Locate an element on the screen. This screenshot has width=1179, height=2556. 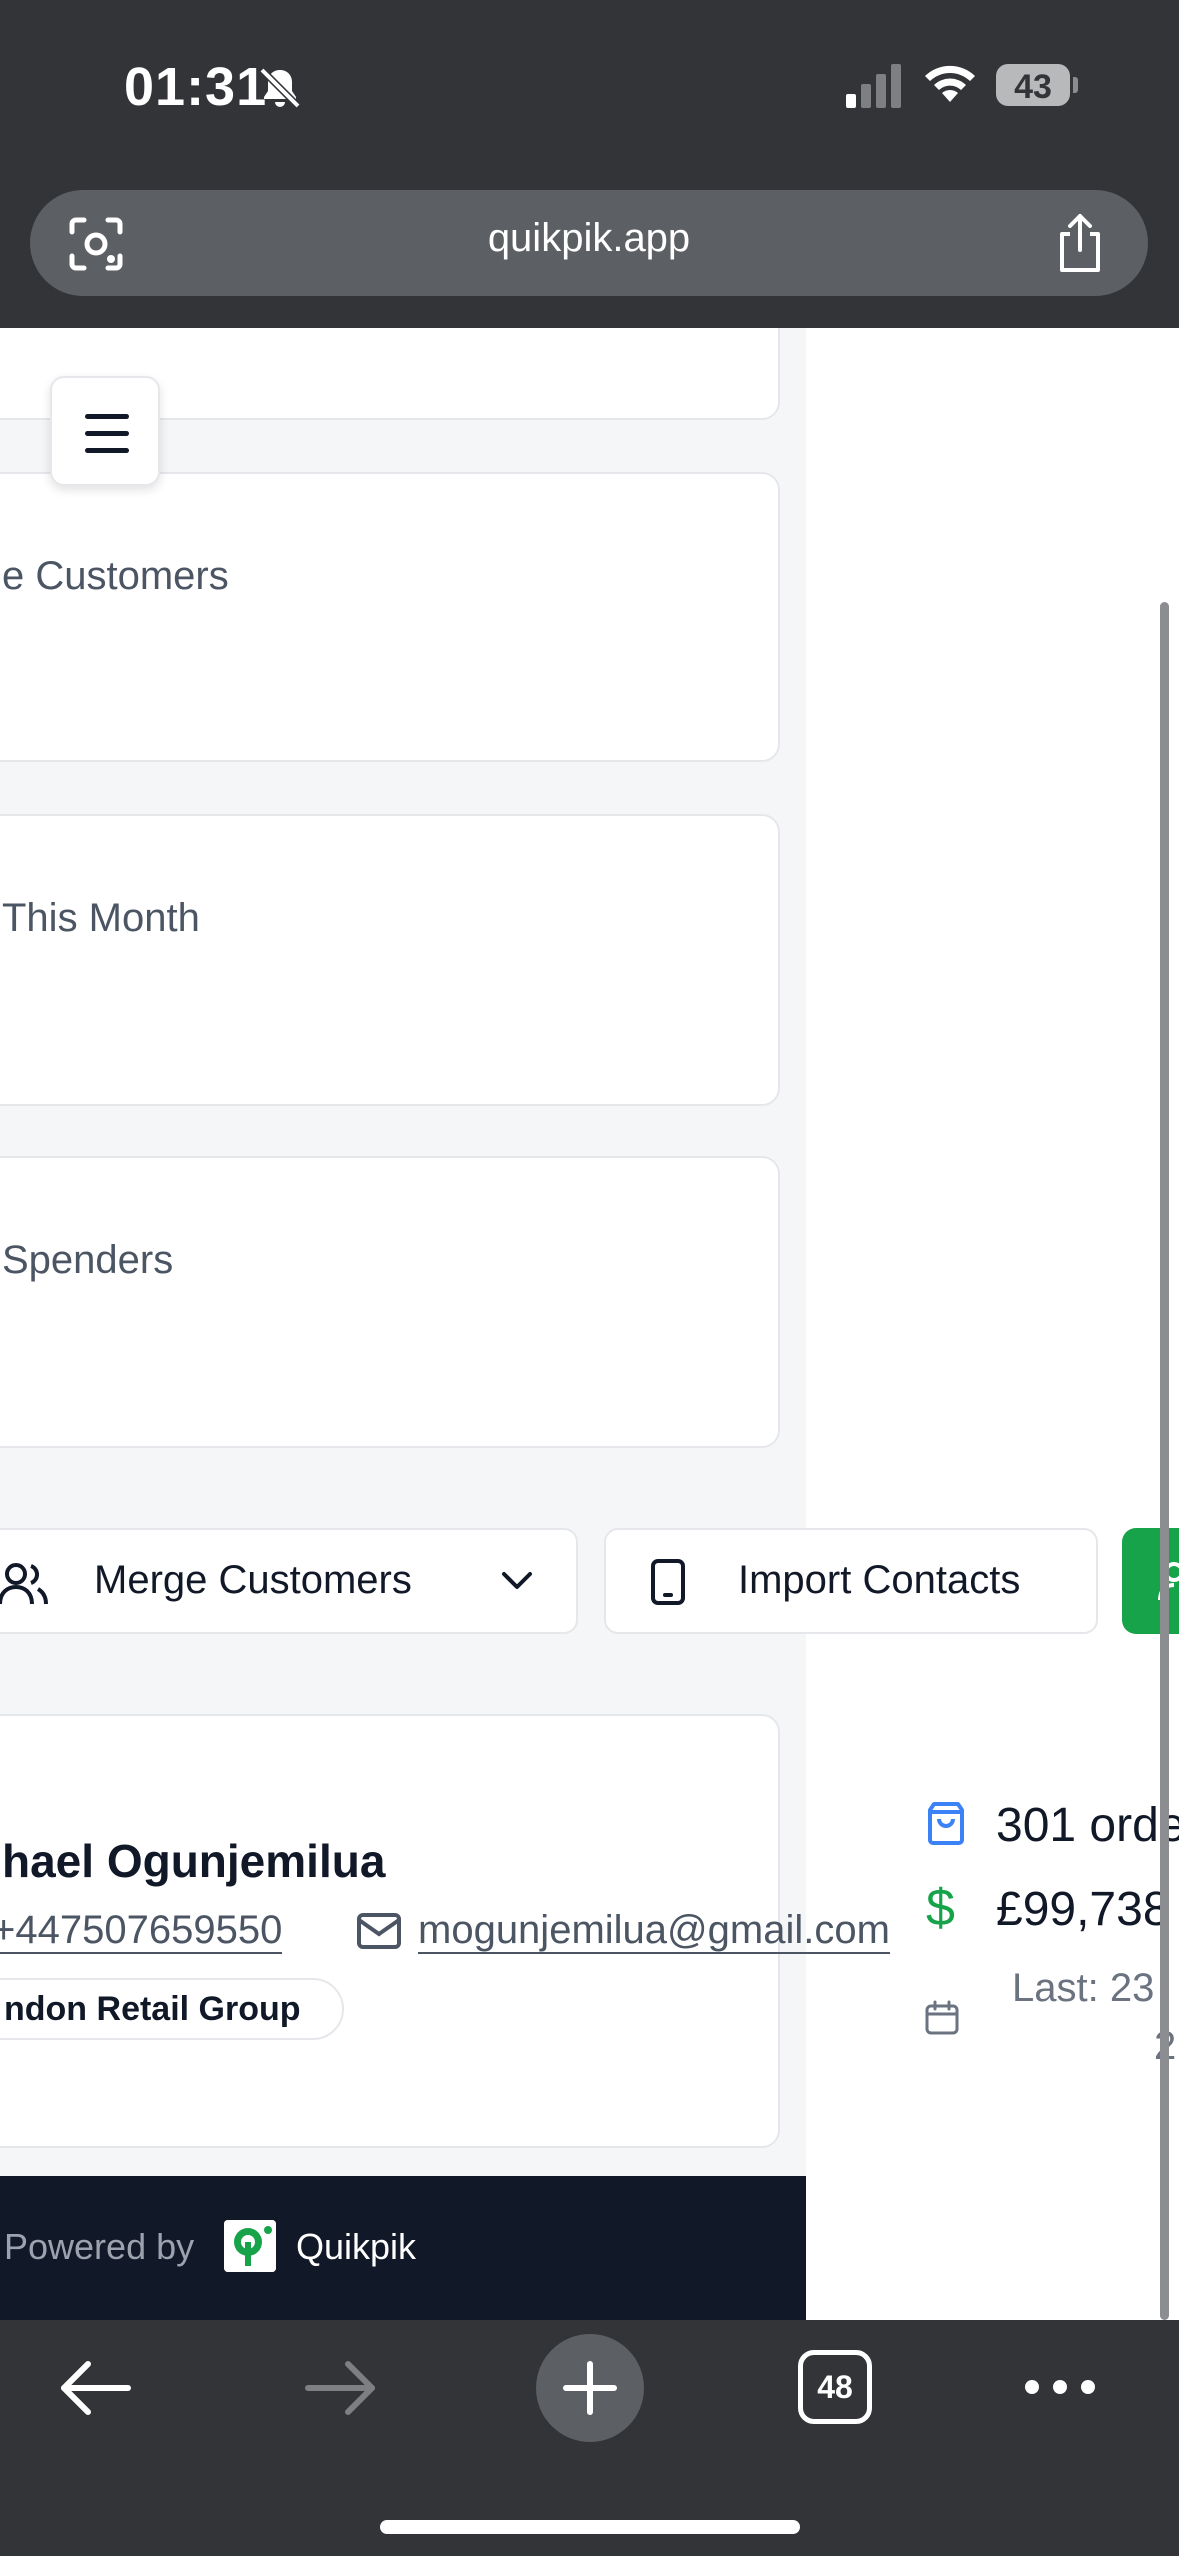
tab-count: 48 is located at coordinates (835, 2387).